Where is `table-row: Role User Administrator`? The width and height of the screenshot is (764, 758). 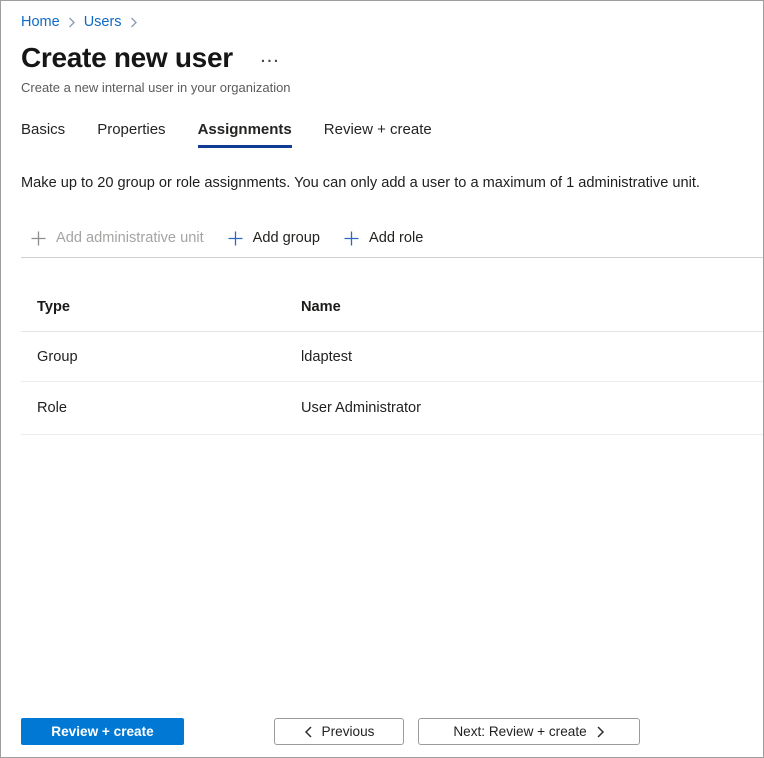 table-row: Role User Administrator is located at coordinates (392, 409).